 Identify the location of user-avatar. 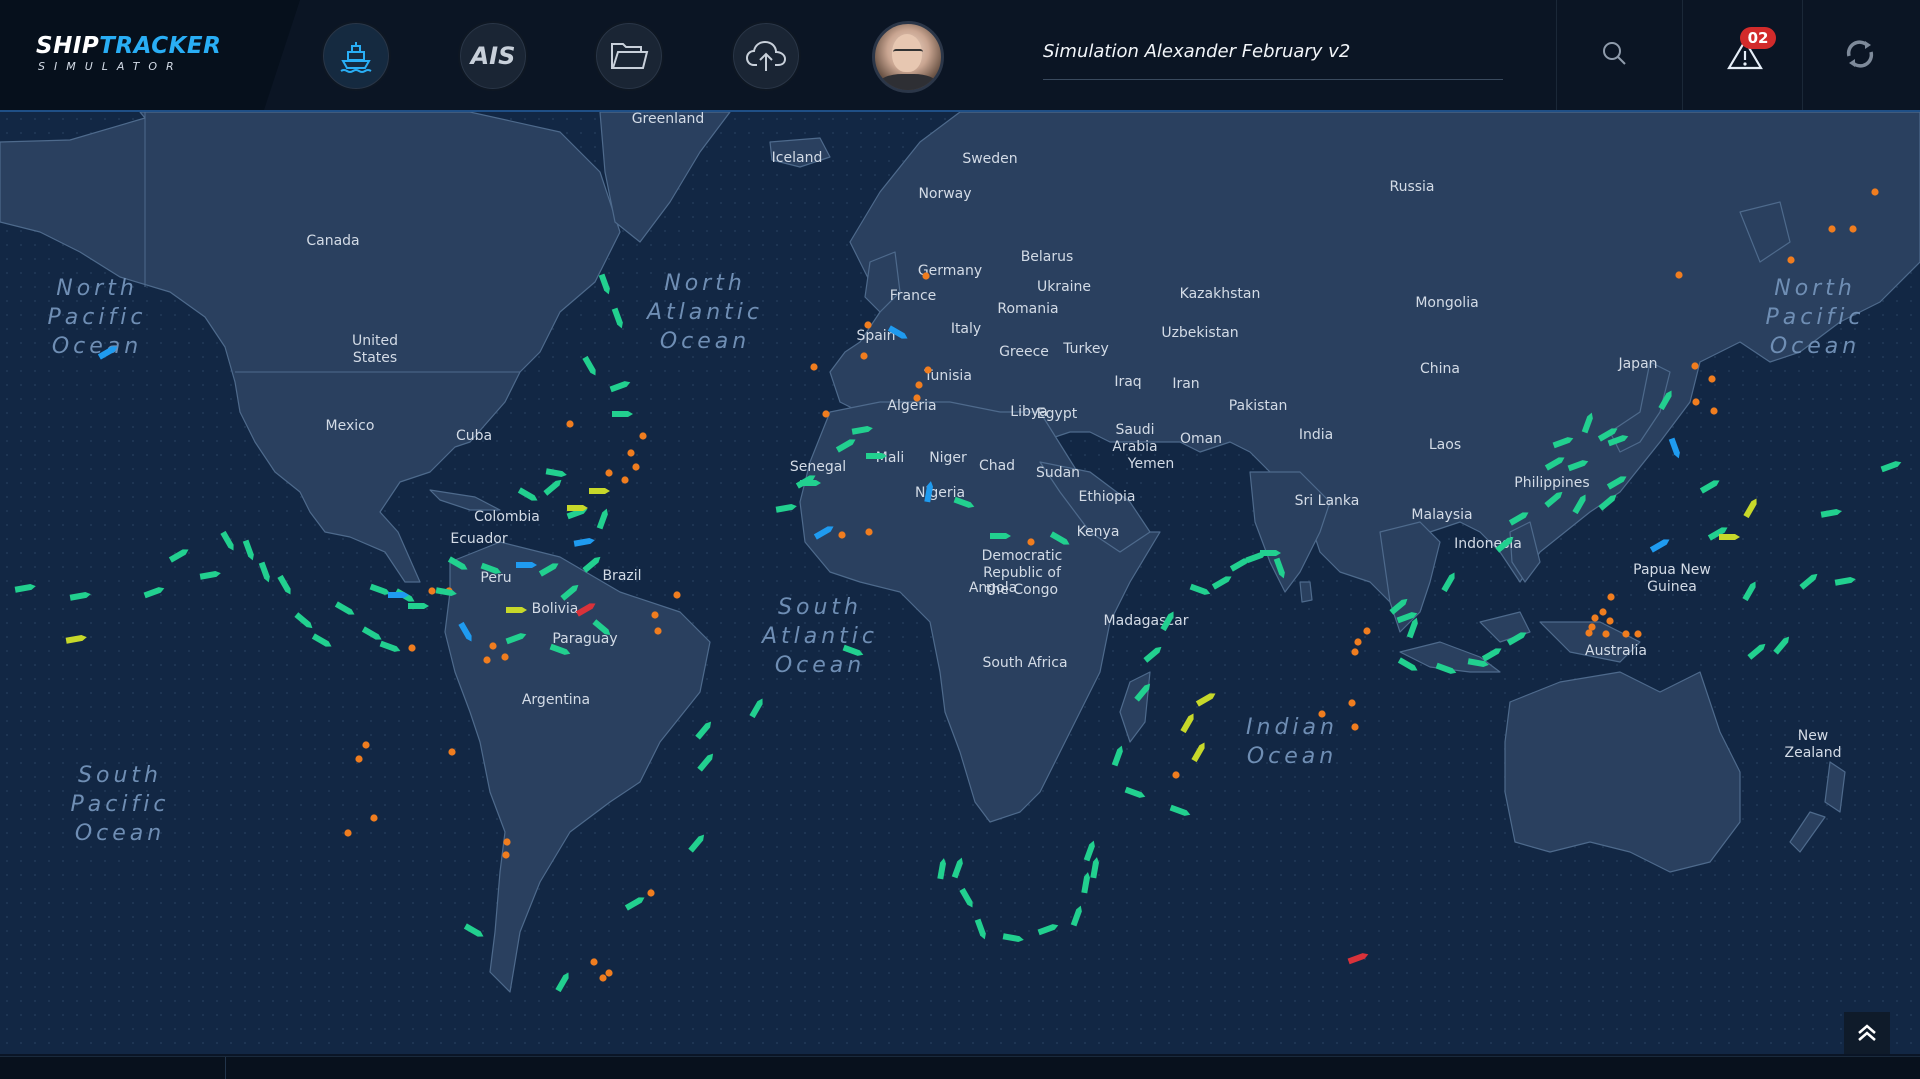
(908, 57).